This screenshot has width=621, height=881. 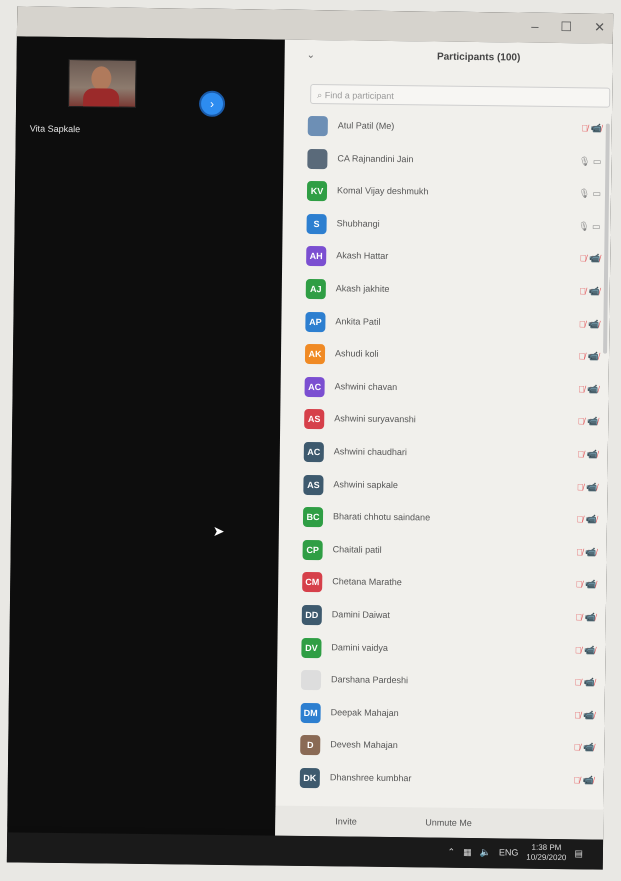 I want to click on participant-row: CM Chetana Marathe 🎙̸ 📹̸, so click(x=451, y=584).